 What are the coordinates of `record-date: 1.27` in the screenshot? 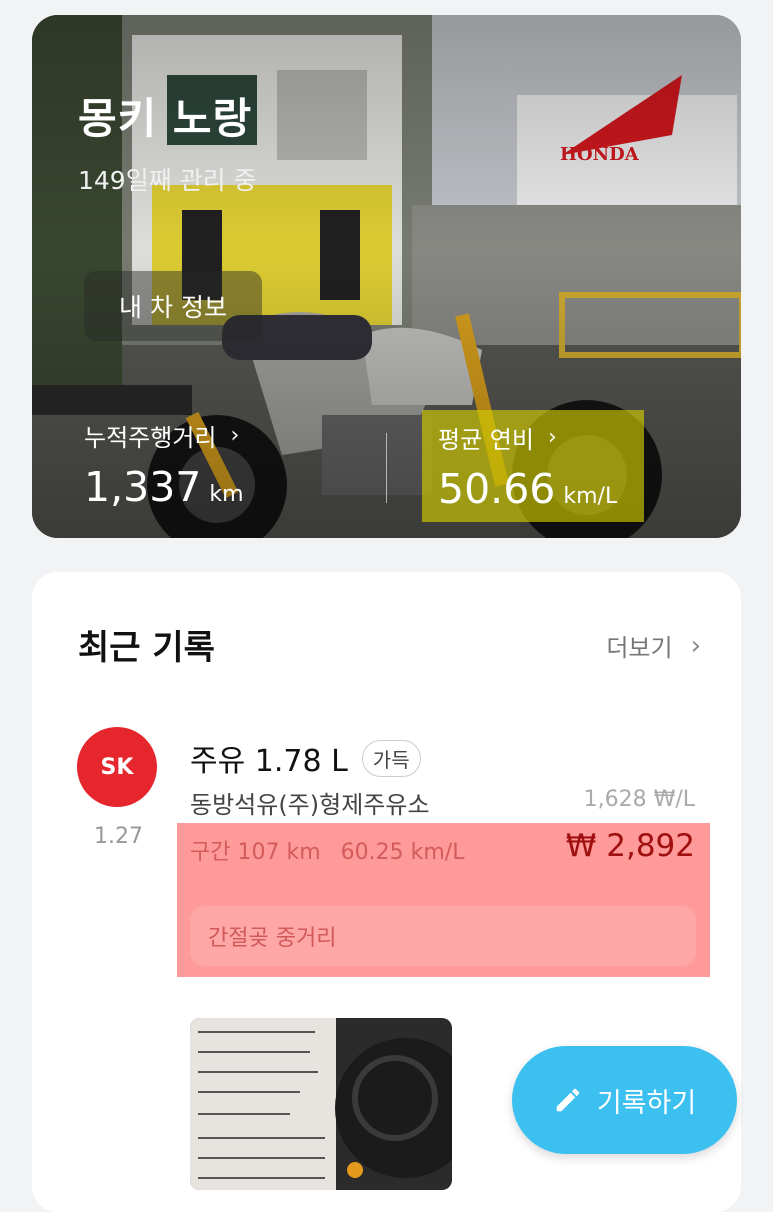 It's located at (118, 836).